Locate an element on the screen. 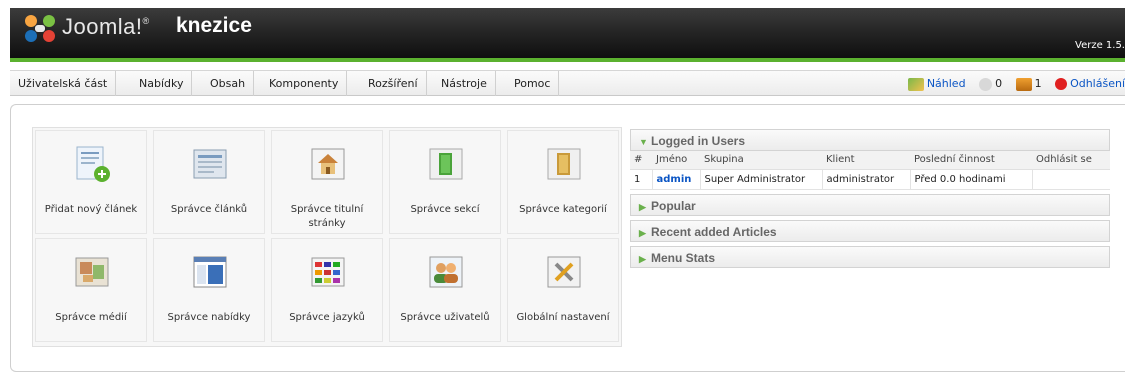  language-manager-icon is located at coordinates (328, 272).